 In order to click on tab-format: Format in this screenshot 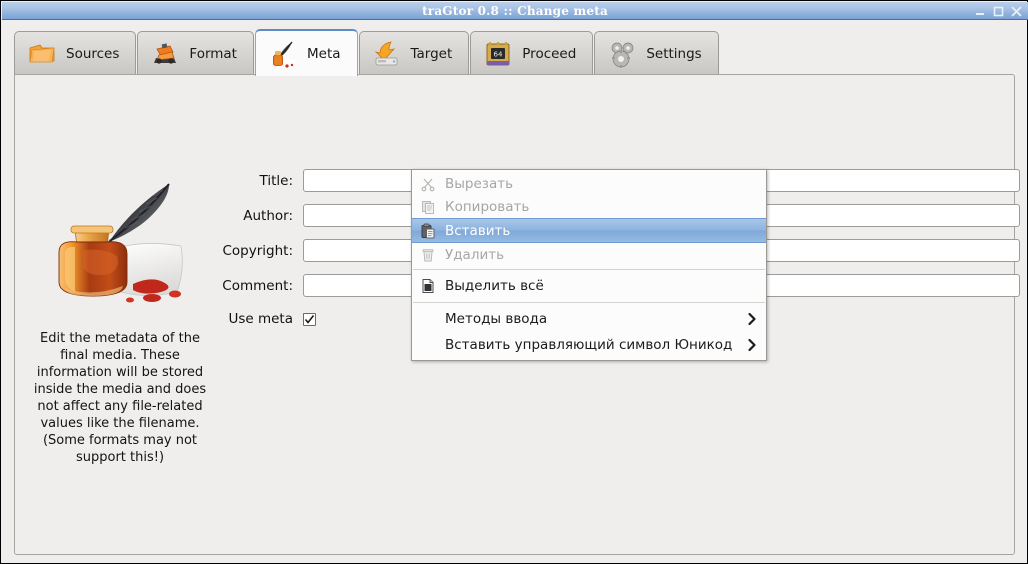, I will do `click(195, 53)`.